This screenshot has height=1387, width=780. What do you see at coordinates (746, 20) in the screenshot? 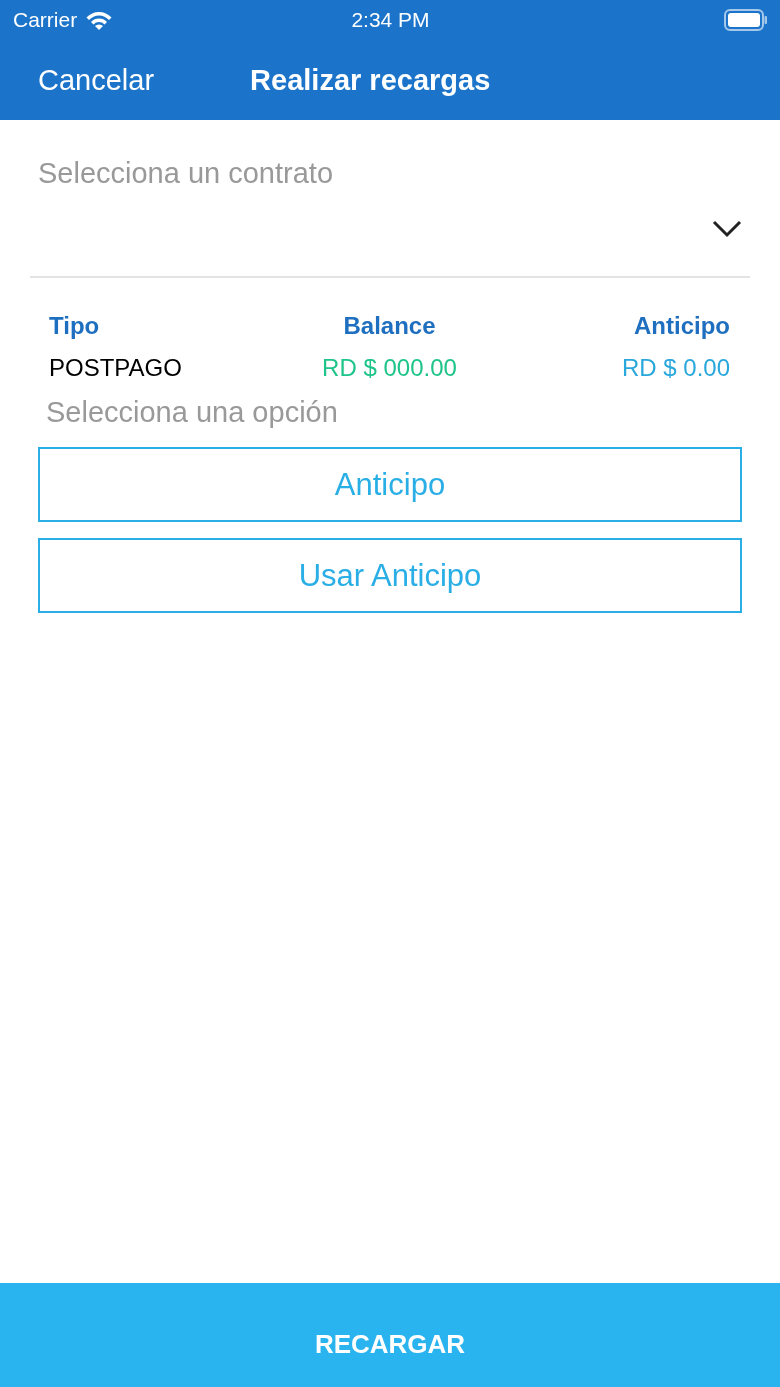
I see `battery-icon` at bounding box center [746, 20].